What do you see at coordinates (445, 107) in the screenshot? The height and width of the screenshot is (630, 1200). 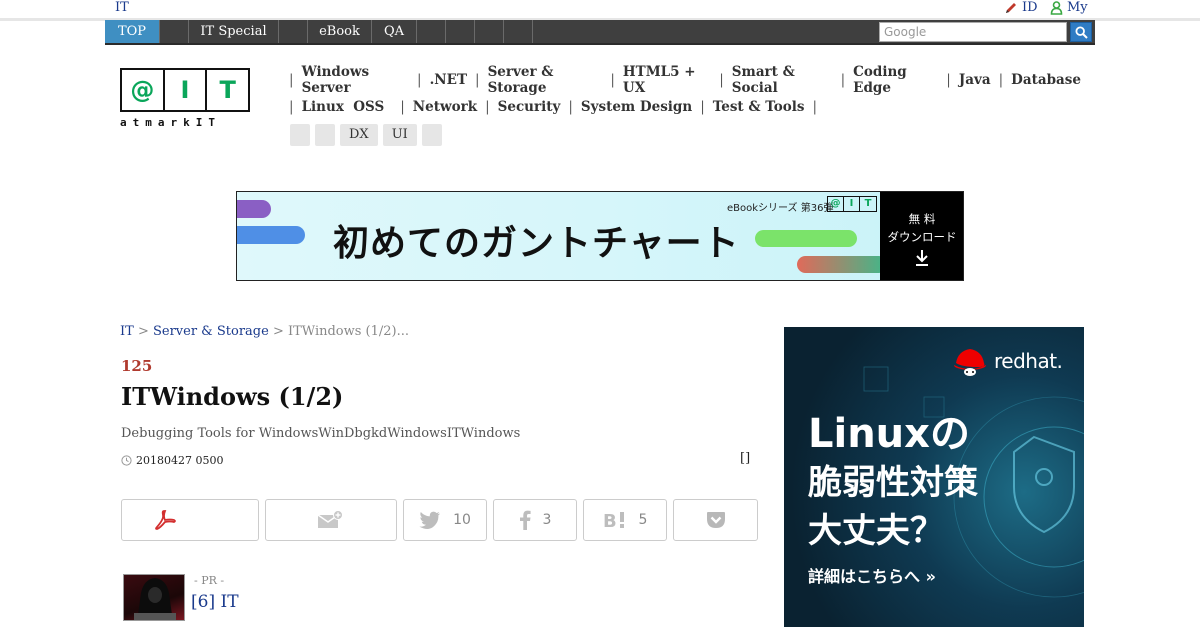 I see `category-network: Network` at bounding box center [445, 107].